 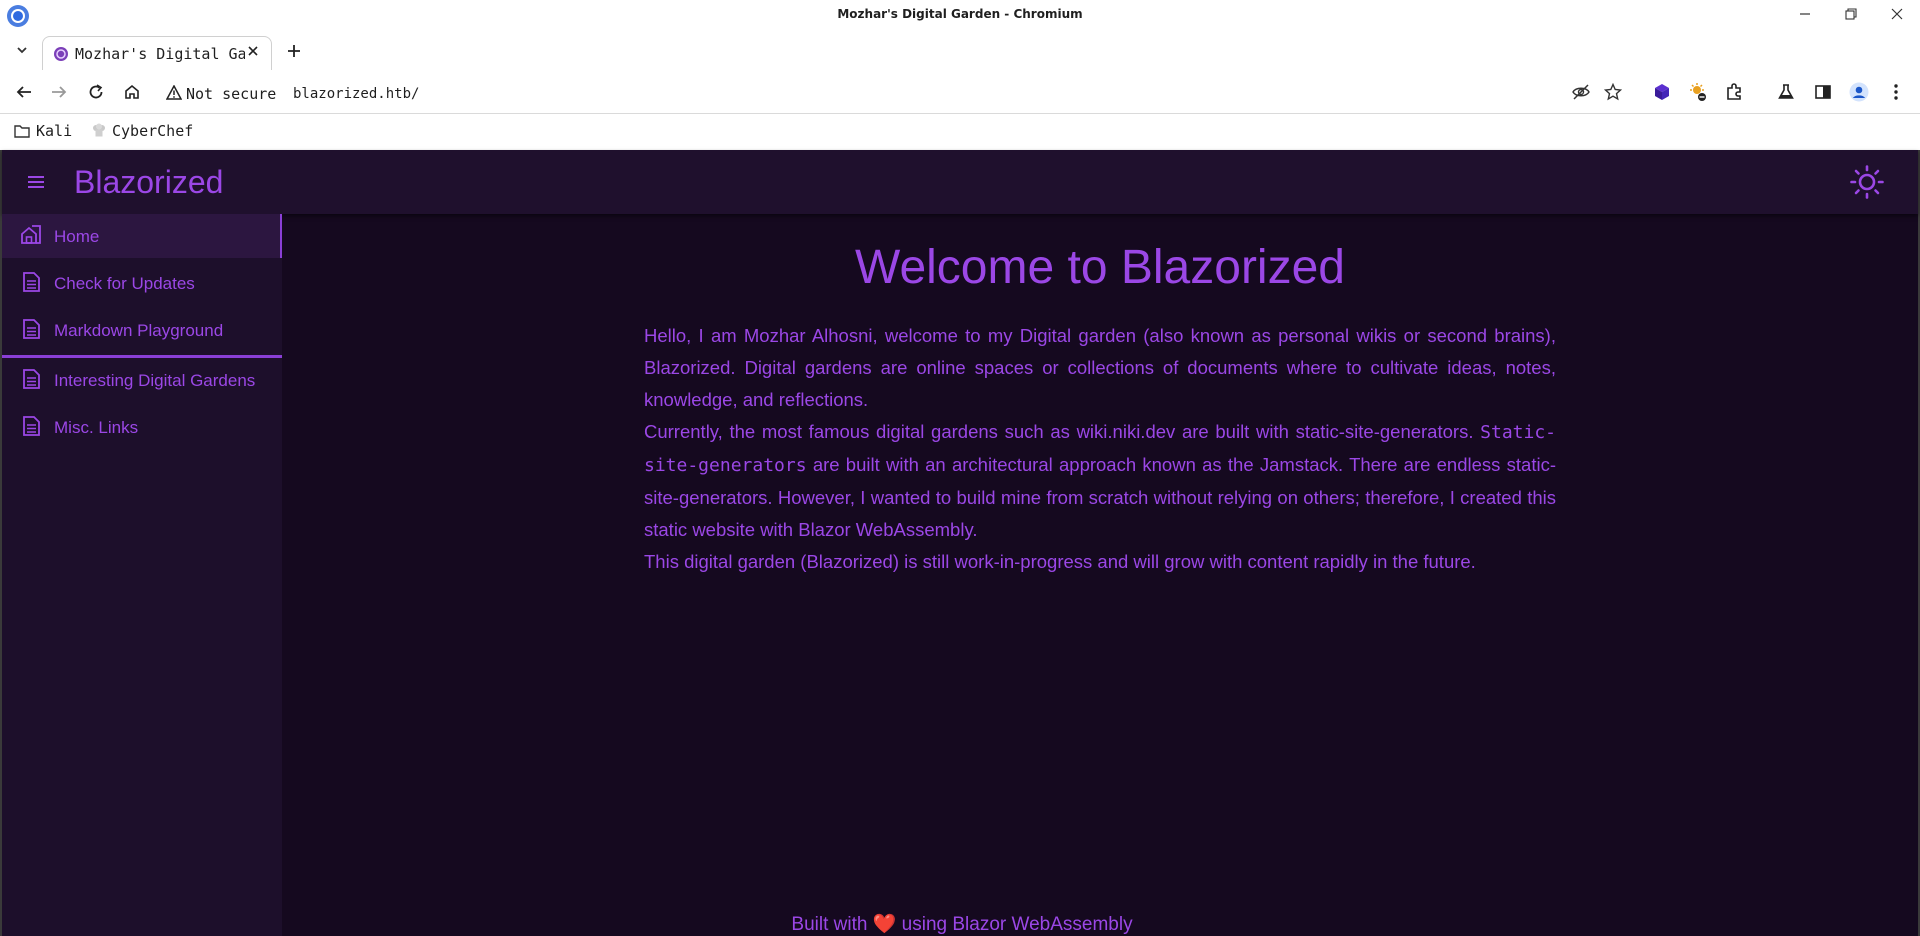 I want to click on page-footer: Built with ❤️ using Blazor WebAssembly, so click(x=961, y=924).